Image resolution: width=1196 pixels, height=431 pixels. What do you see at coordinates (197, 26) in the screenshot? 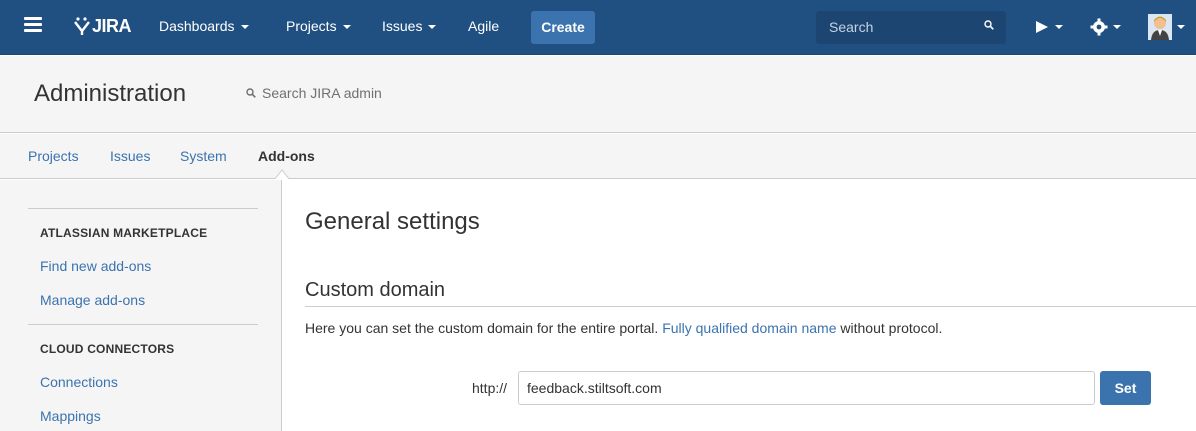
I see `nav-dashboards-label: Dashboards` at bounding box center [197, 26].